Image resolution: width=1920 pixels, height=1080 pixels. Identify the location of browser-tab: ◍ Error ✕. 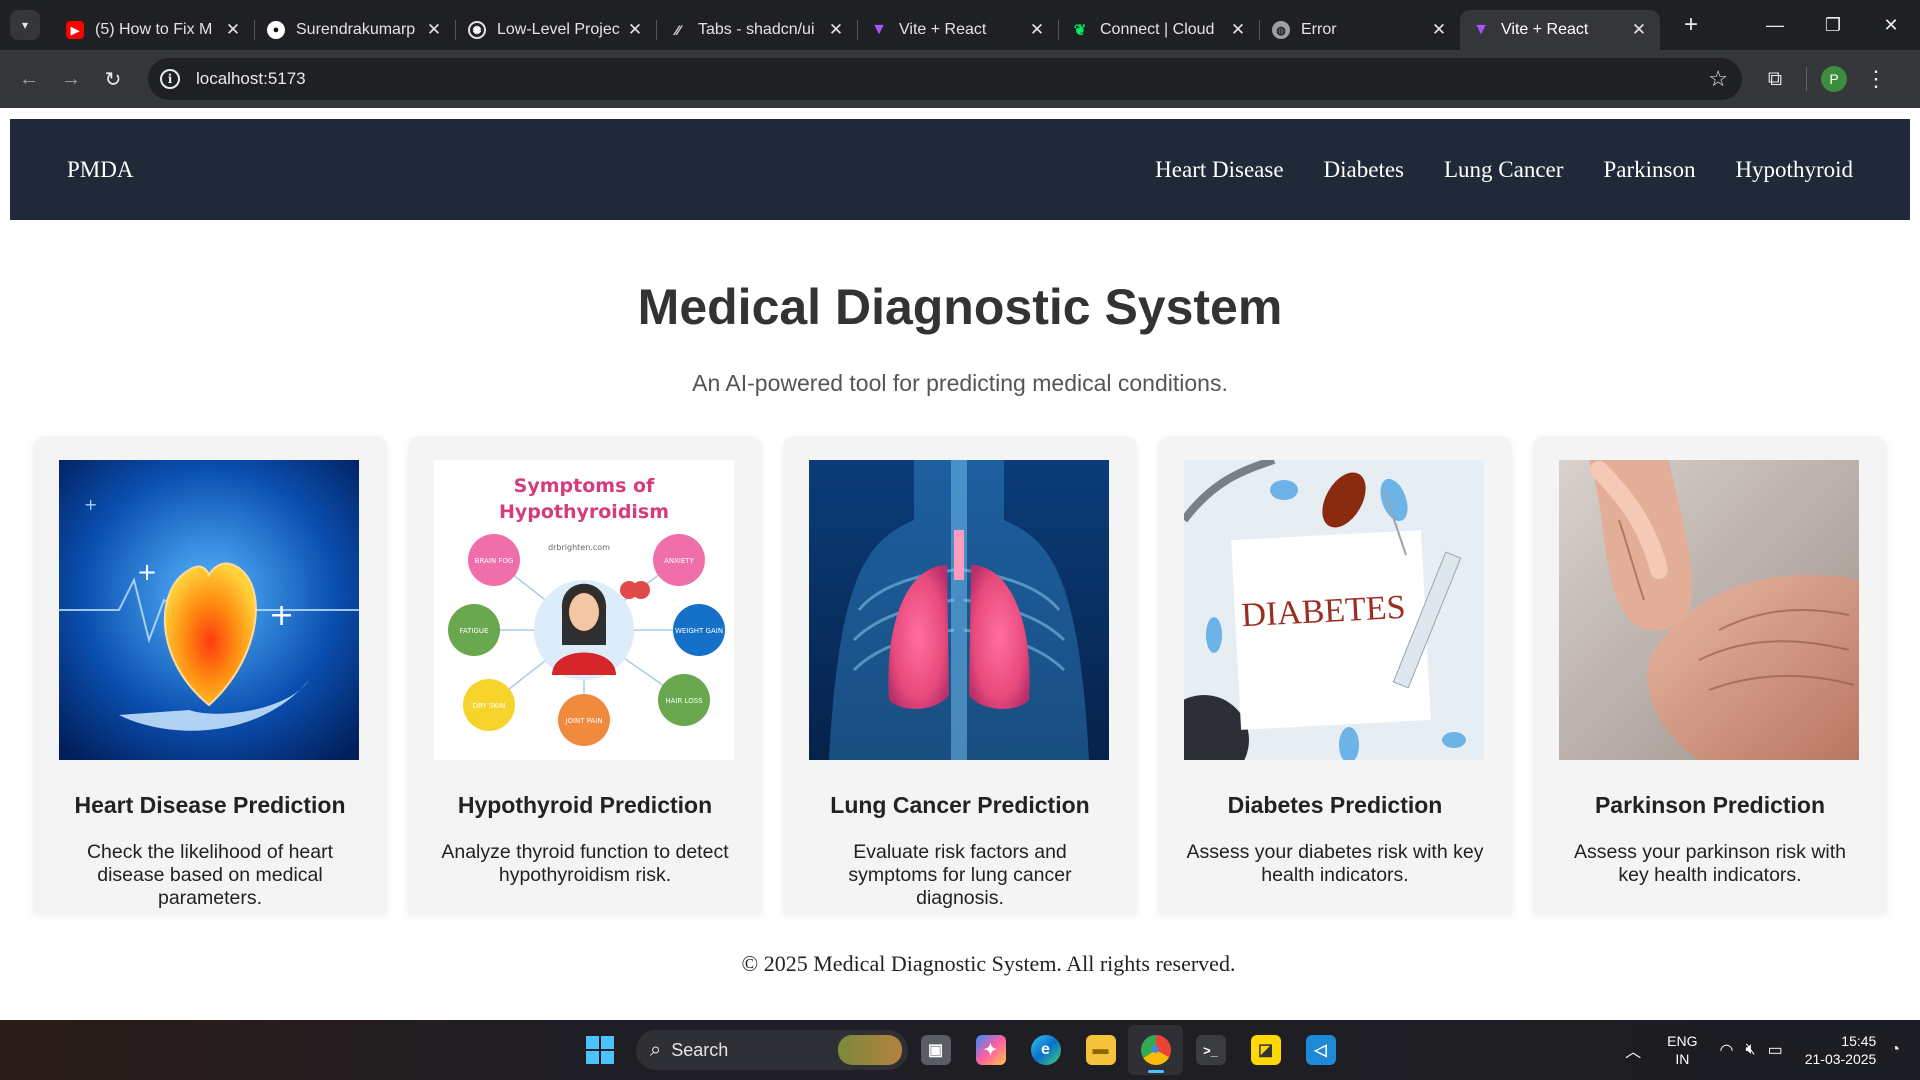
(1360, 30).